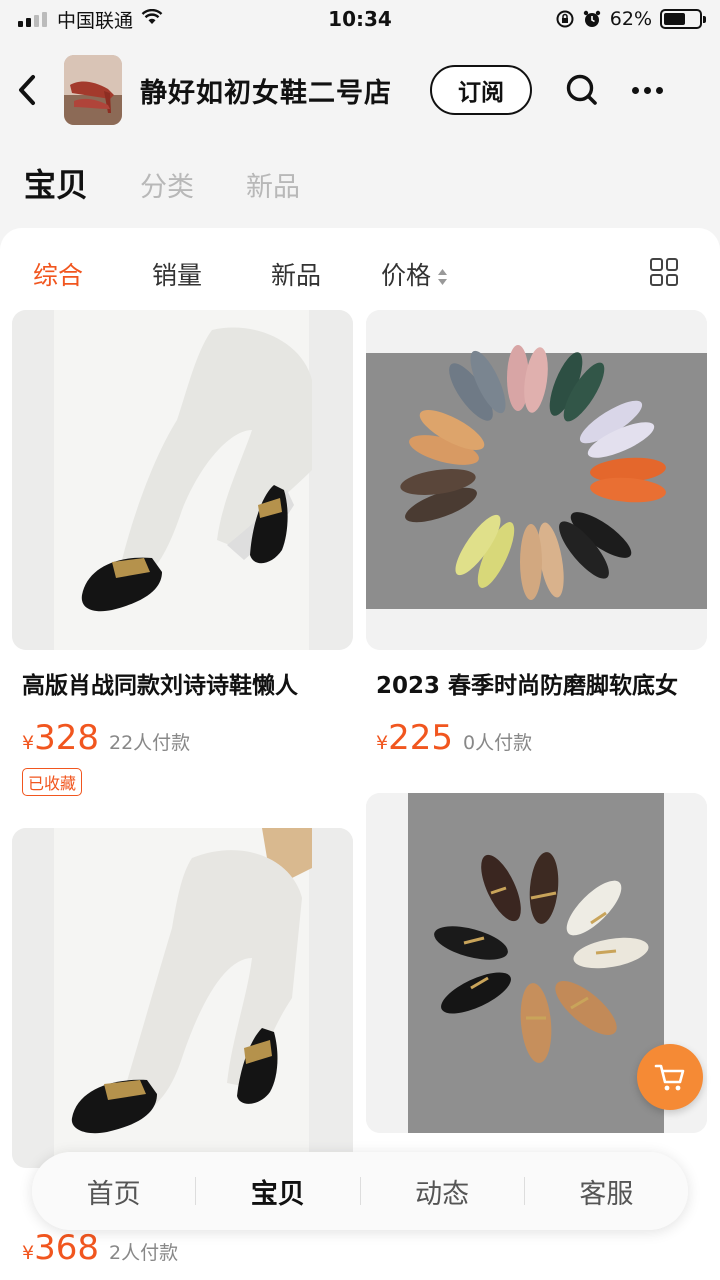  Describe the element at coordinates (100, 1248) in the screenshot. I see `price-row: ¥ 368 2人付款` at that location.